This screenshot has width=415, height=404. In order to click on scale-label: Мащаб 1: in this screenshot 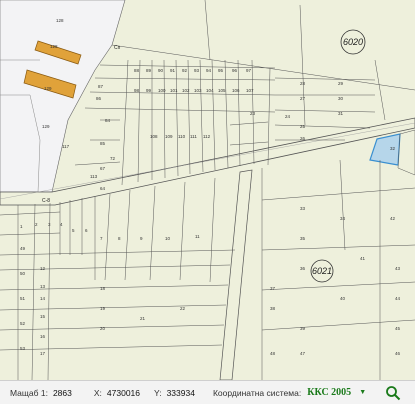, I will do `click(29, 392)`.